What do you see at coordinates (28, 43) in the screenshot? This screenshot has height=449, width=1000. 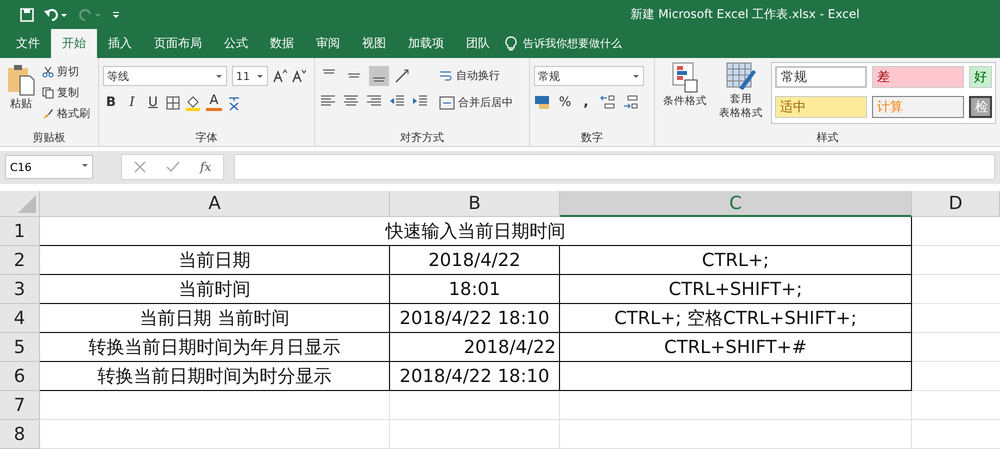 I see `menu-tab: 文件` at bounding box center [28, 43].